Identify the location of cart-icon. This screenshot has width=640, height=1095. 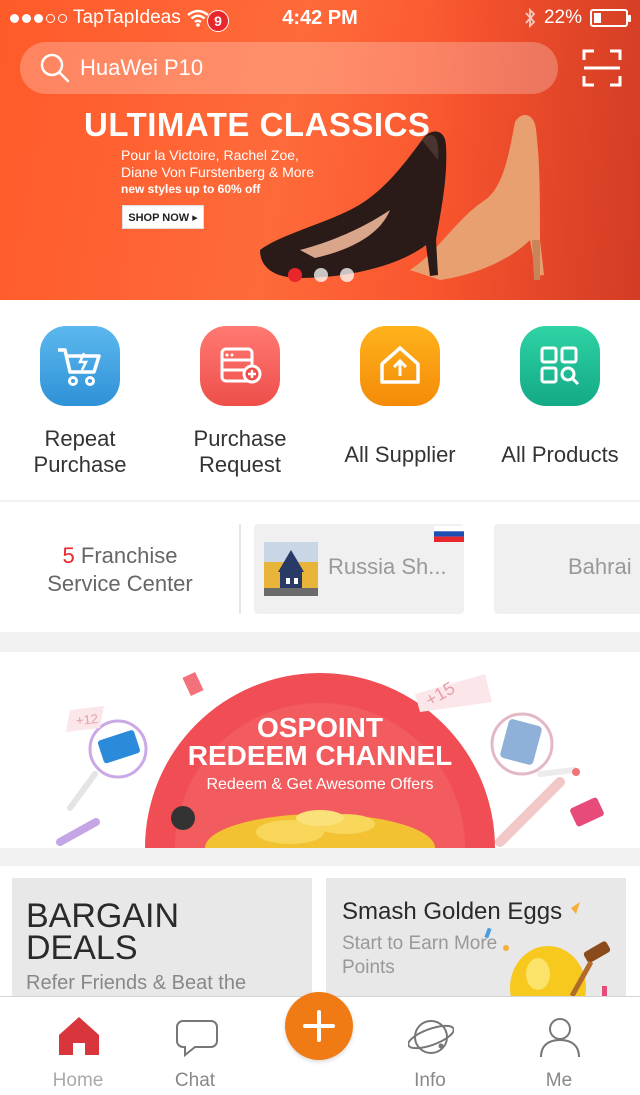
(80, 366).